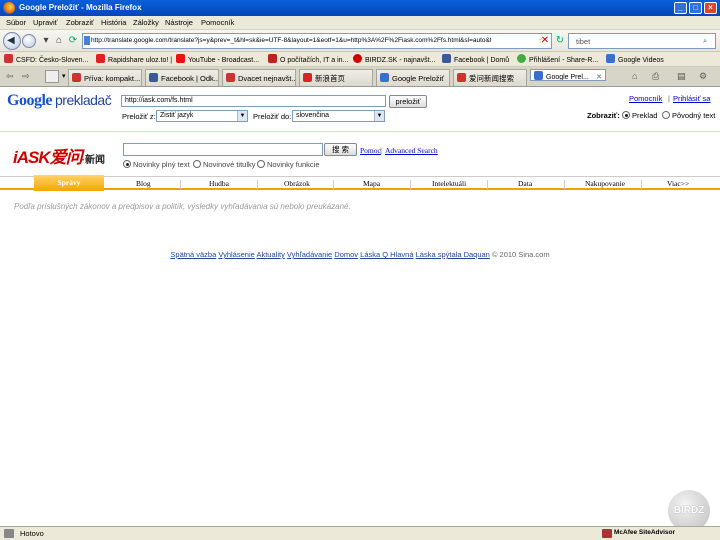 Image resolution: width=720 pixels, height=540 pixels. I want to click on back-arrow-icon: ◀, so click(11, 40).